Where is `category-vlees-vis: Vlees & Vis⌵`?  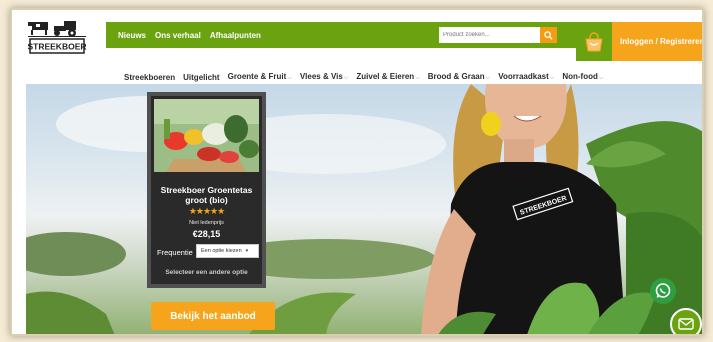
category-vlees-vis: Vlees & Vis⌵ is located at coordinates (324, 77).